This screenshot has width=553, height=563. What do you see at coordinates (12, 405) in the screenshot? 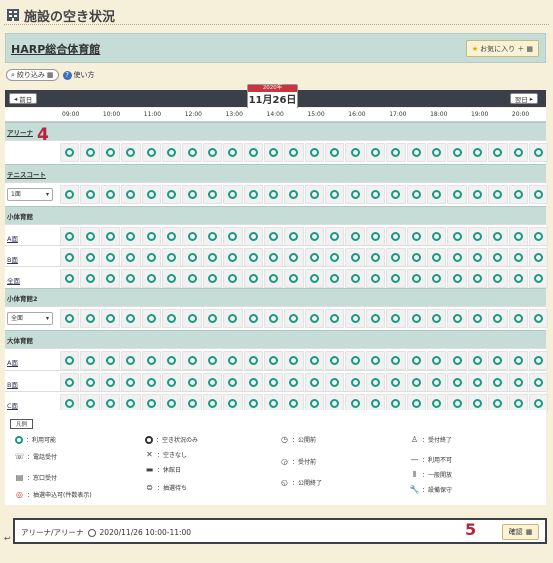
I see `row-label: C面` at bounding box center [12, 405].